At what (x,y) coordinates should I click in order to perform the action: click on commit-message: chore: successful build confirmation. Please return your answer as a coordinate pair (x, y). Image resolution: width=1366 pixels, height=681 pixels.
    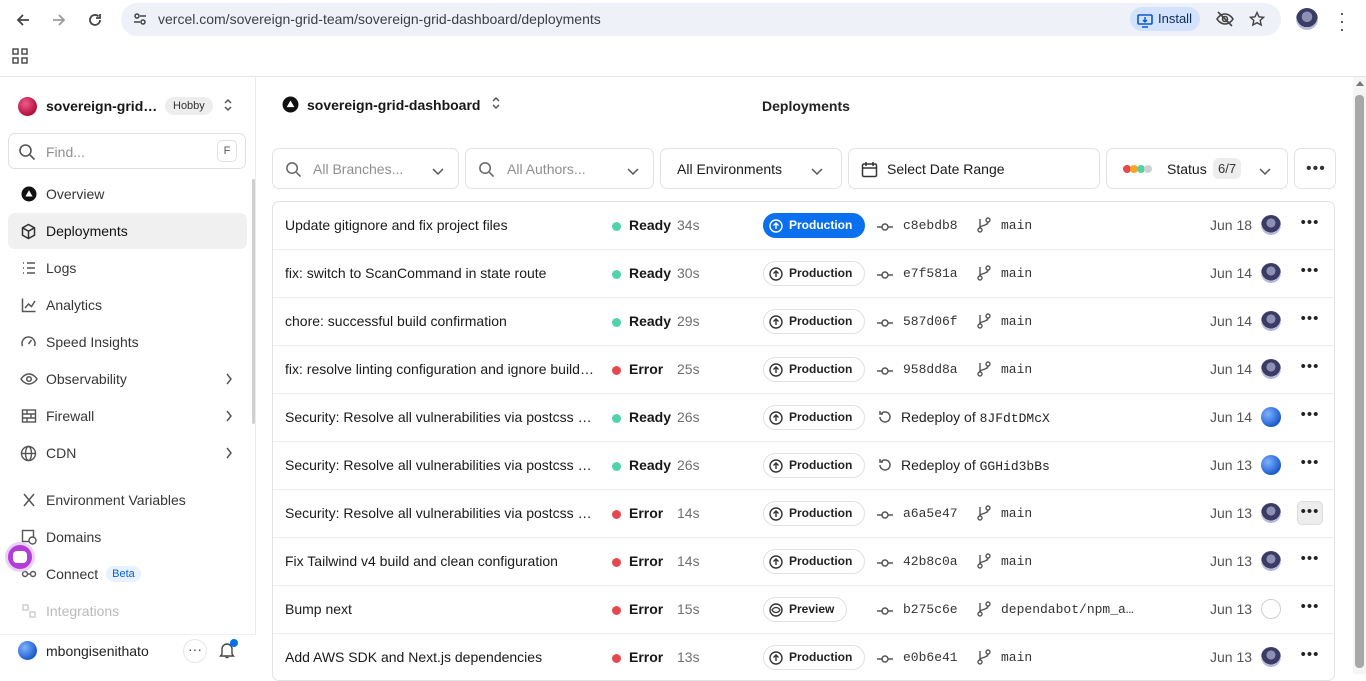
    Looking at the image, I should click on (441, 321).